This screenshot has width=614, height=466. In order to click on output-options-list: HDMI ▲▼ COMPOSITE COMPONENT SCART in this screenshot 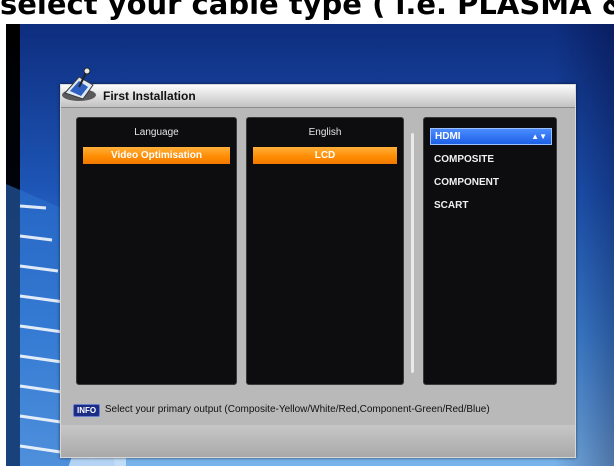, I will do `click(490, 251)`.